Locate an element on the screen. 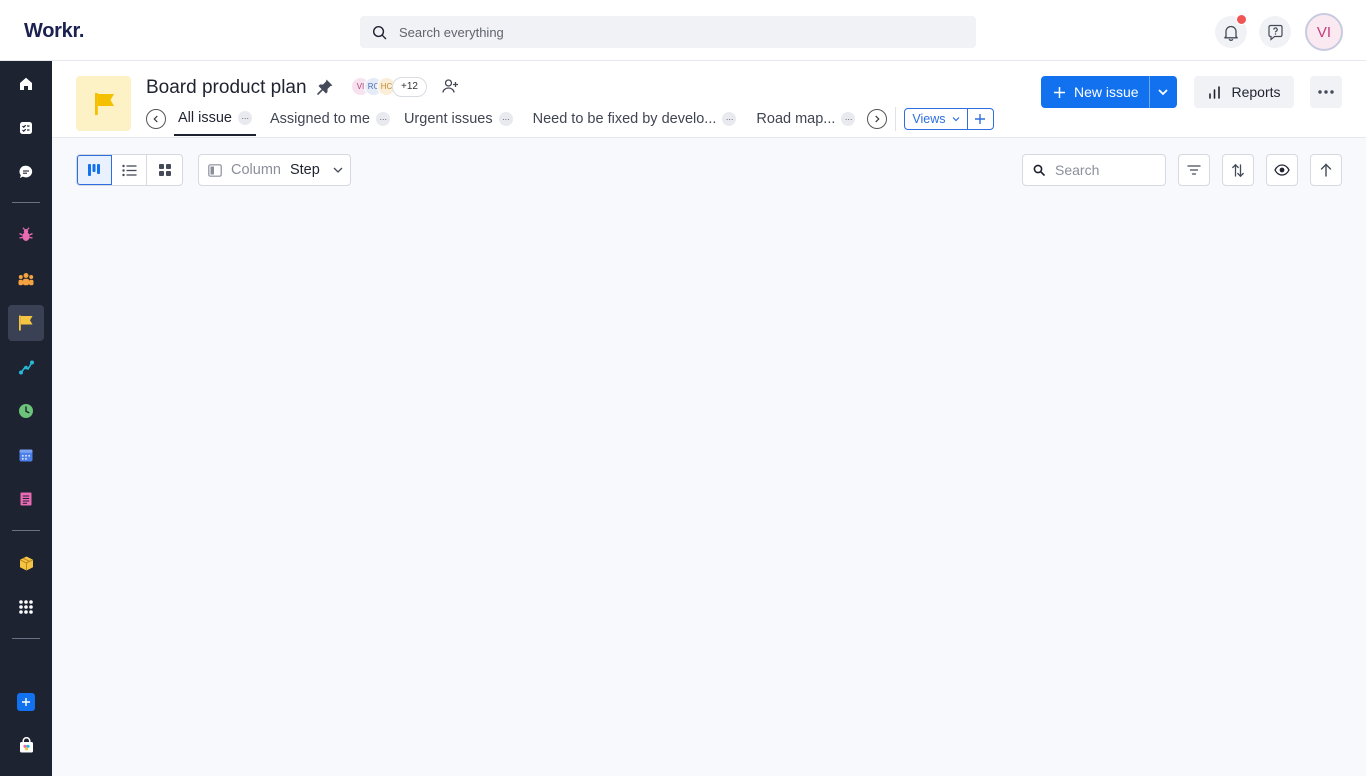 This screenshot has height=776, width=1366. sidebar-item-store is located at coordinates (26, 745).